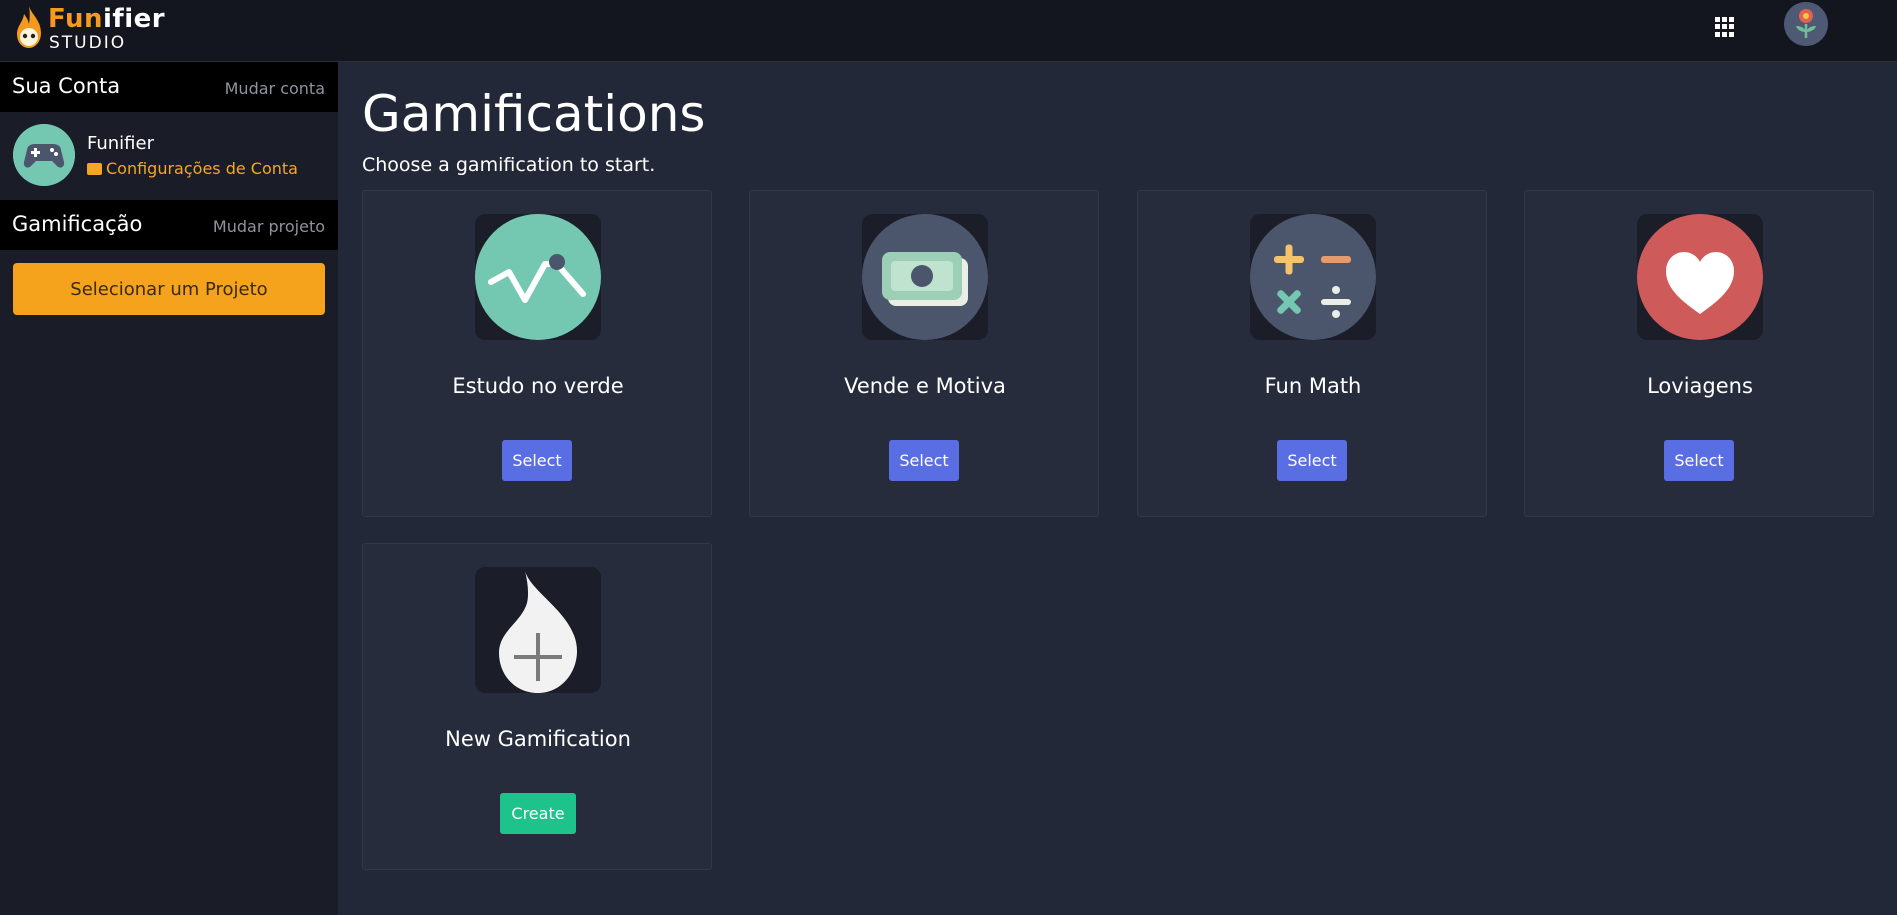 Image resolution: width=1897 pixels, height=915 pixels. What do you see at coordinates (924, 353) in the screenshot?
I see `gamification-card: Vende e Motiva Select` at bounding box center [924, 353].